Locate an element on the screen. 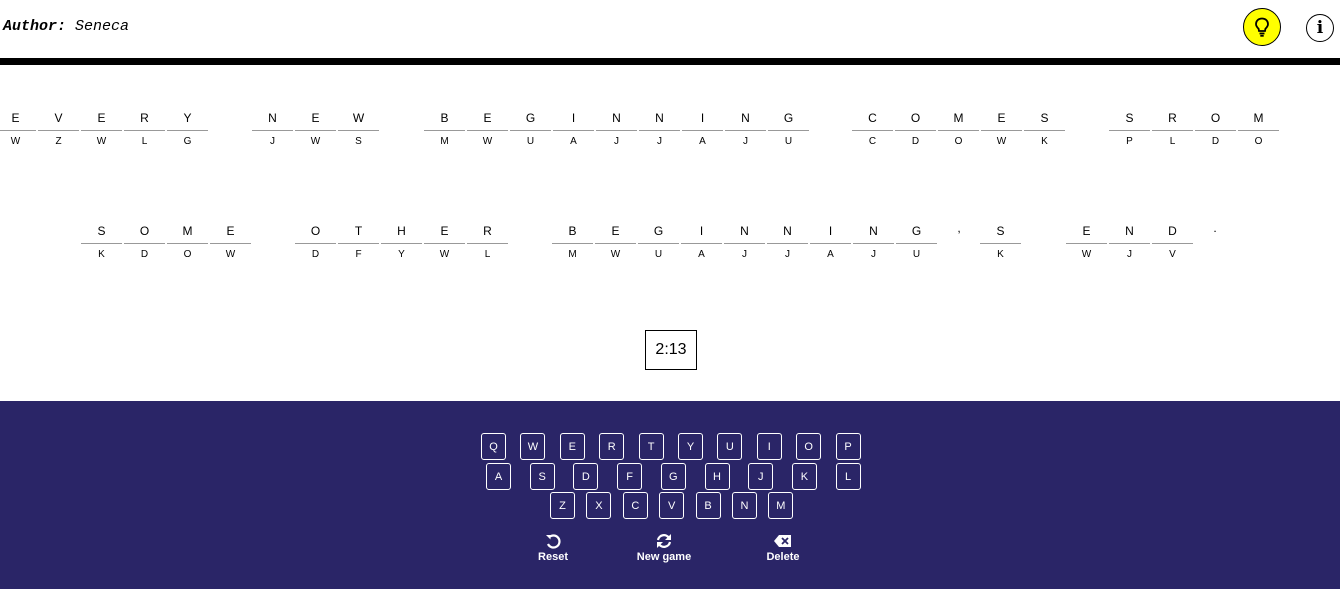  lightbulb-icon is located at coordinates (1262, 27).